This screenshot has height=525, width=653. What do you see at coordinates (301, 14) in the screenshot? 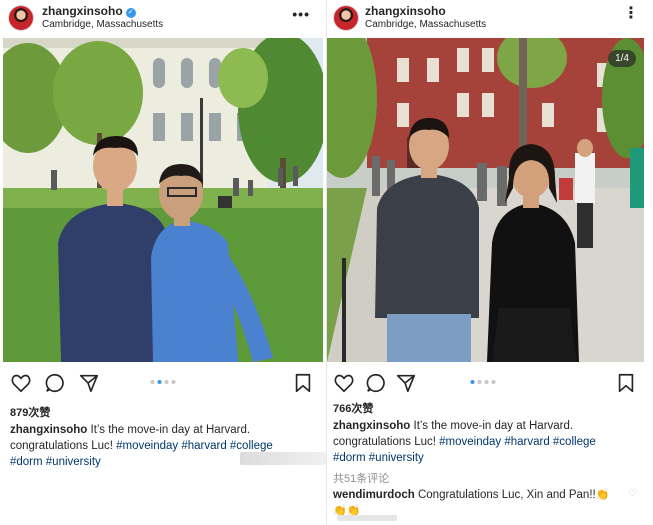
I see `more-horizontal-icon: •••` at bounding box center [301, 14].